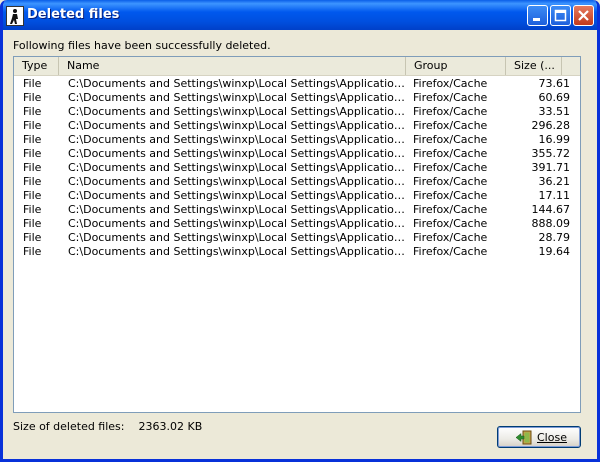  I want to click on close-button: Close, so click(539, 437).